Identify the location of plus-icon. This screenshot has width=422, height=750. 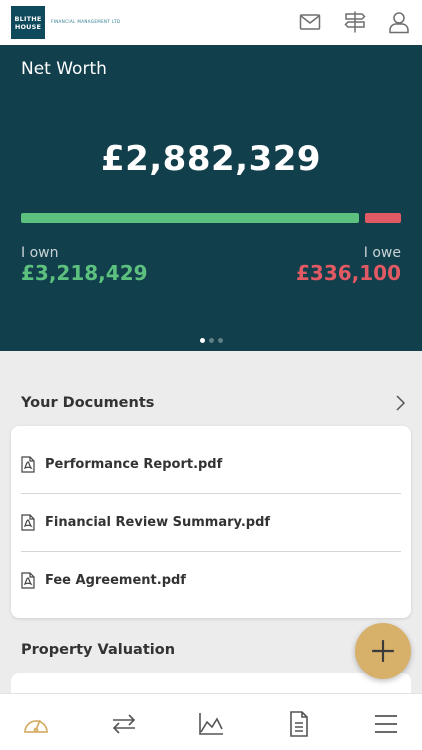
(383, 651).